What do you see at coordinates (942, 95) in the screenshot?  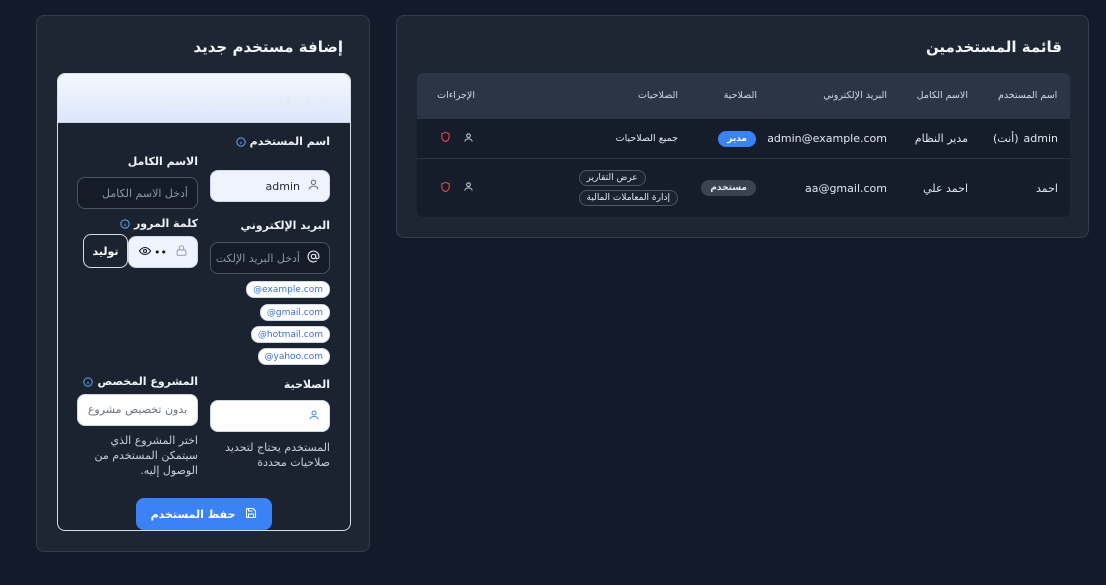 I see `column-header-full-name: الاسم الكامل` at bounding box center [942, 95].